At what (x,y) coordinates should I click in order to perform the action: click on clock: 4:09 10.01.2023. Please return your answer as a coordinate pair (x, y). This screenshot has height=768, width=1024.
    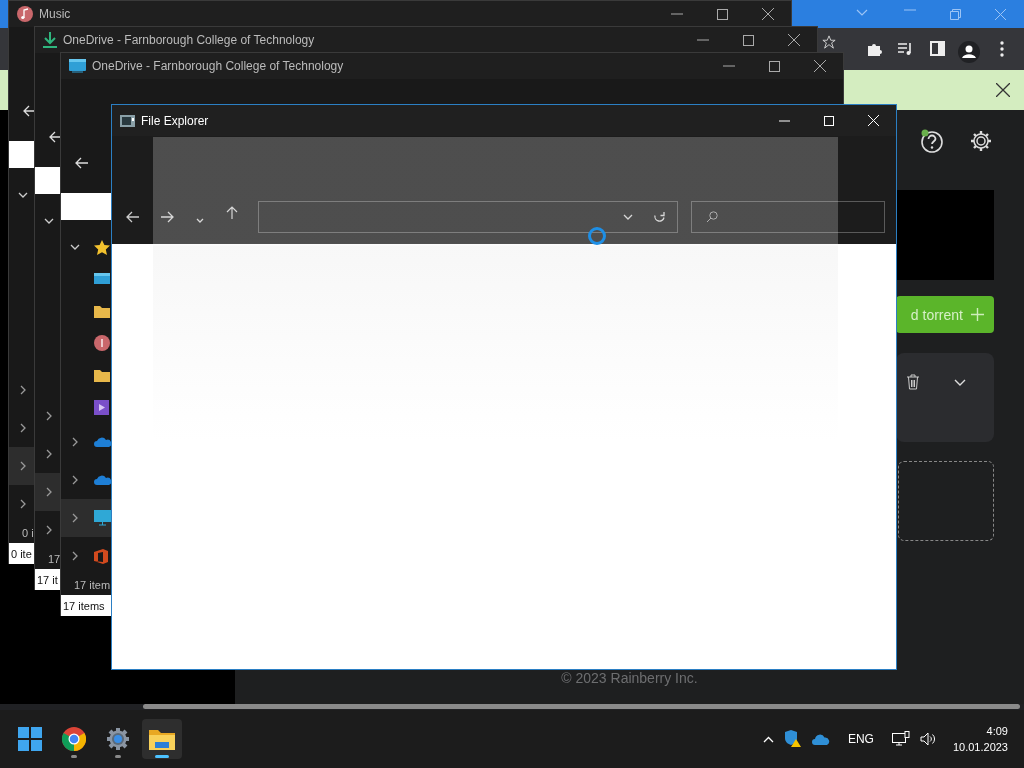
    Looking at the image, I should click on (980, 739).